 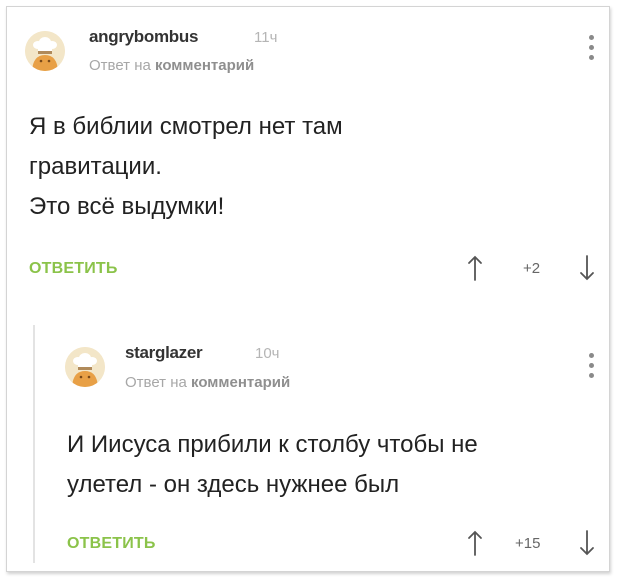 What do you see at coordinates (528, 543) in the screenshot?
I see `vote-score: +15` at bounding box center [528, 543].